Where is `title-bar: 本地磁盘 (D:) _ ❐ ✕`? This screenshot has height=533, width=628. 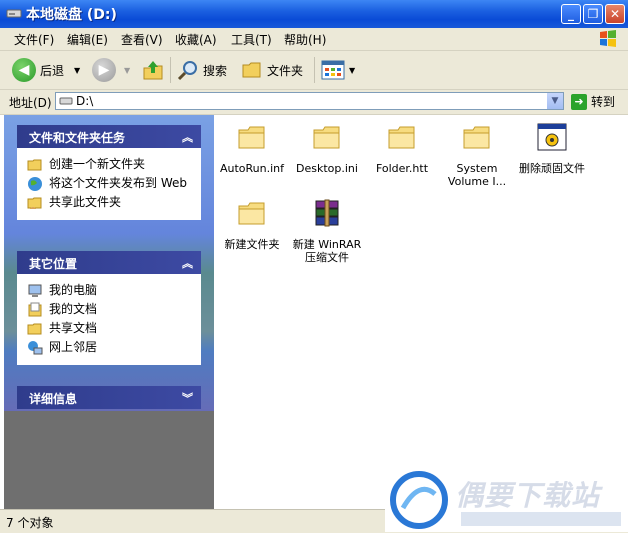
title-bar: 本地磁盘 (D:) _ ❐ ✕ is located at coordinates (314, 14).